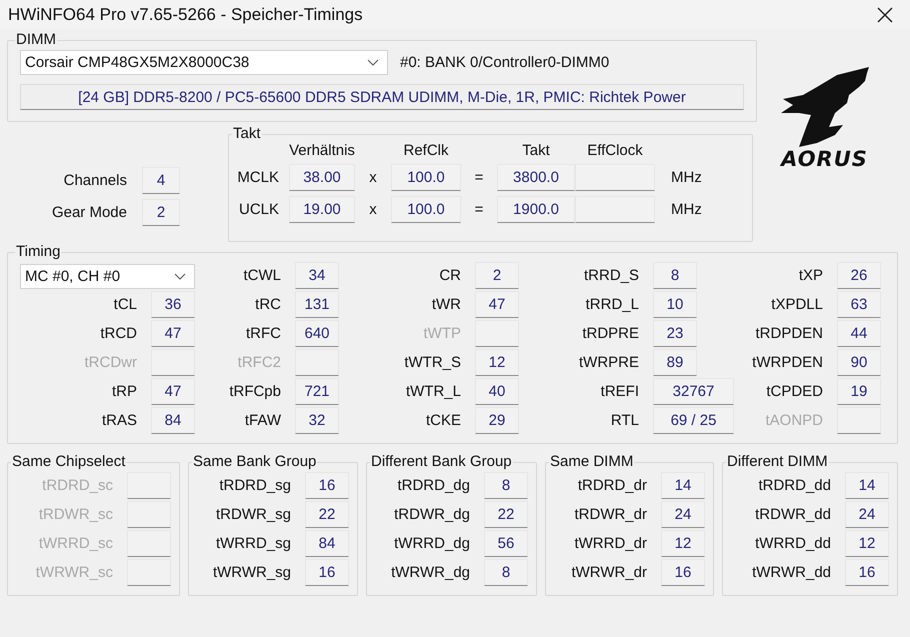  What do you see at coordinates (591, 462) in the screenshot?
I see `group-title: Same DIMM` at bounding box center [591, 462].